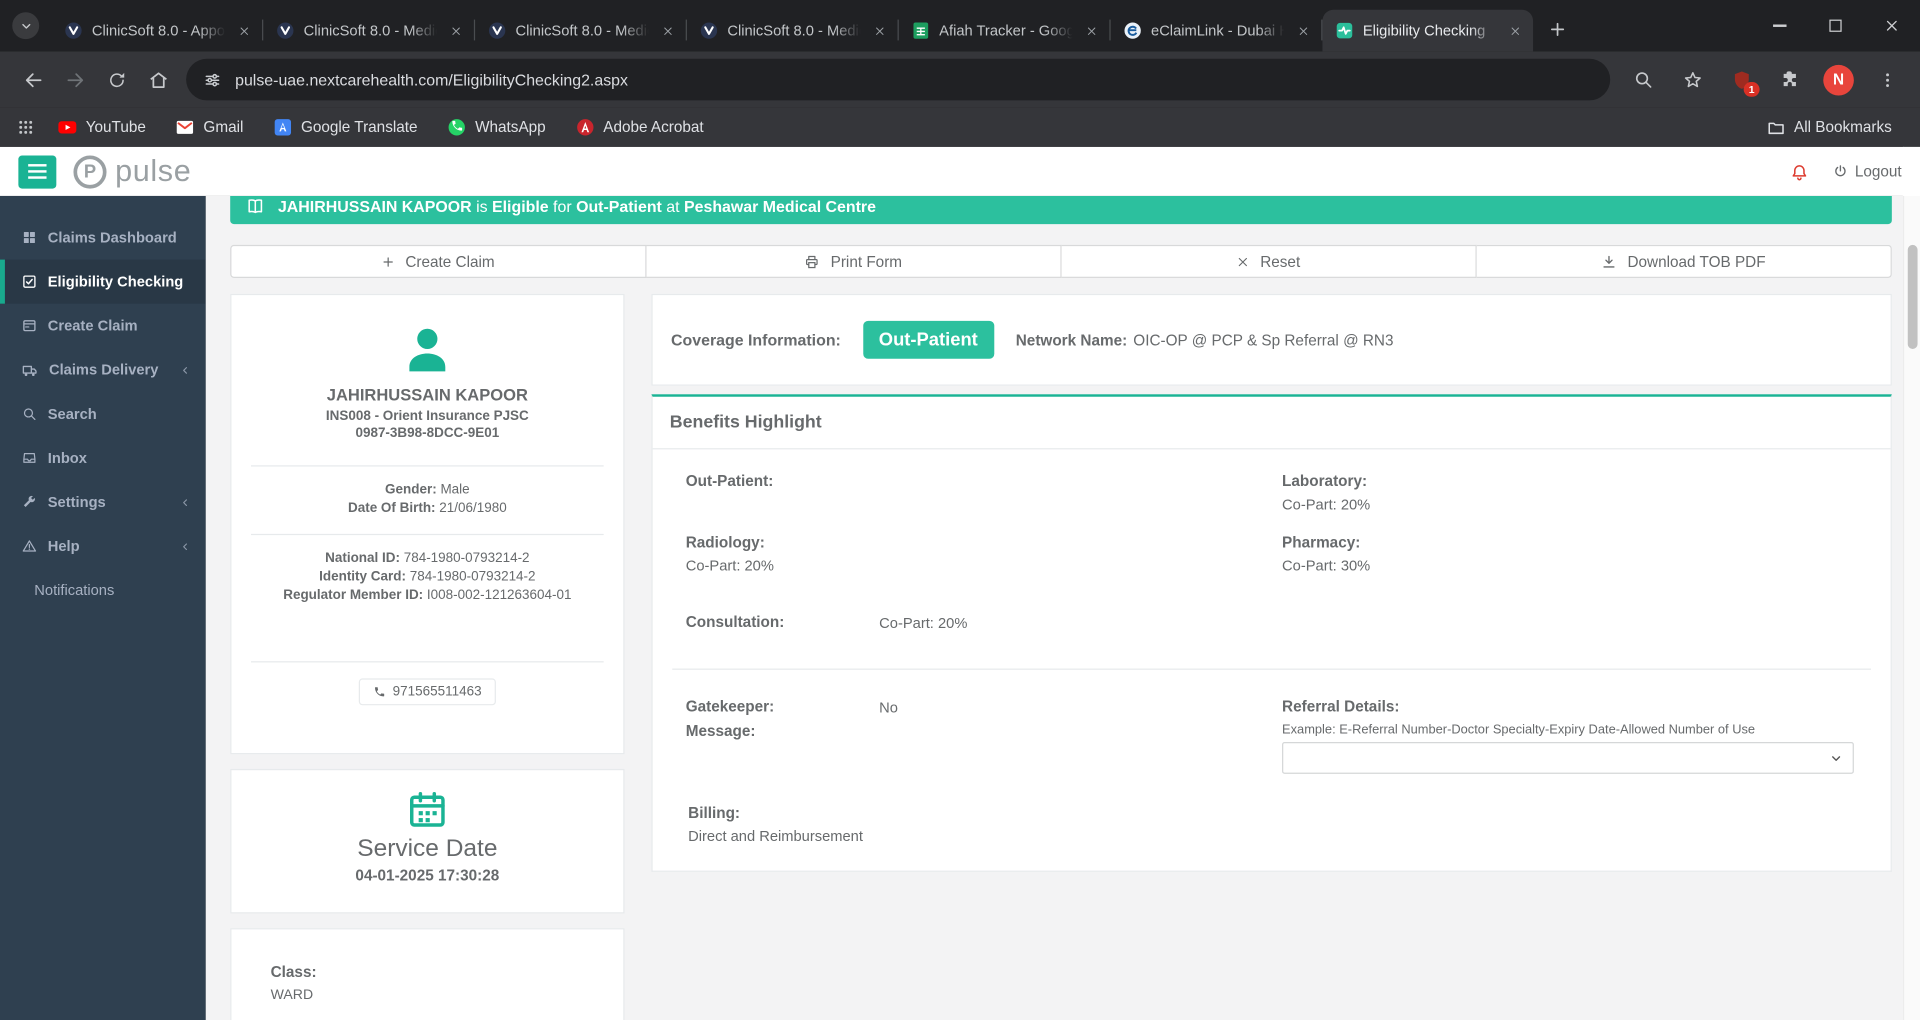  I want to click on laboratory-label: Laboratory:, so click(1325, 481).